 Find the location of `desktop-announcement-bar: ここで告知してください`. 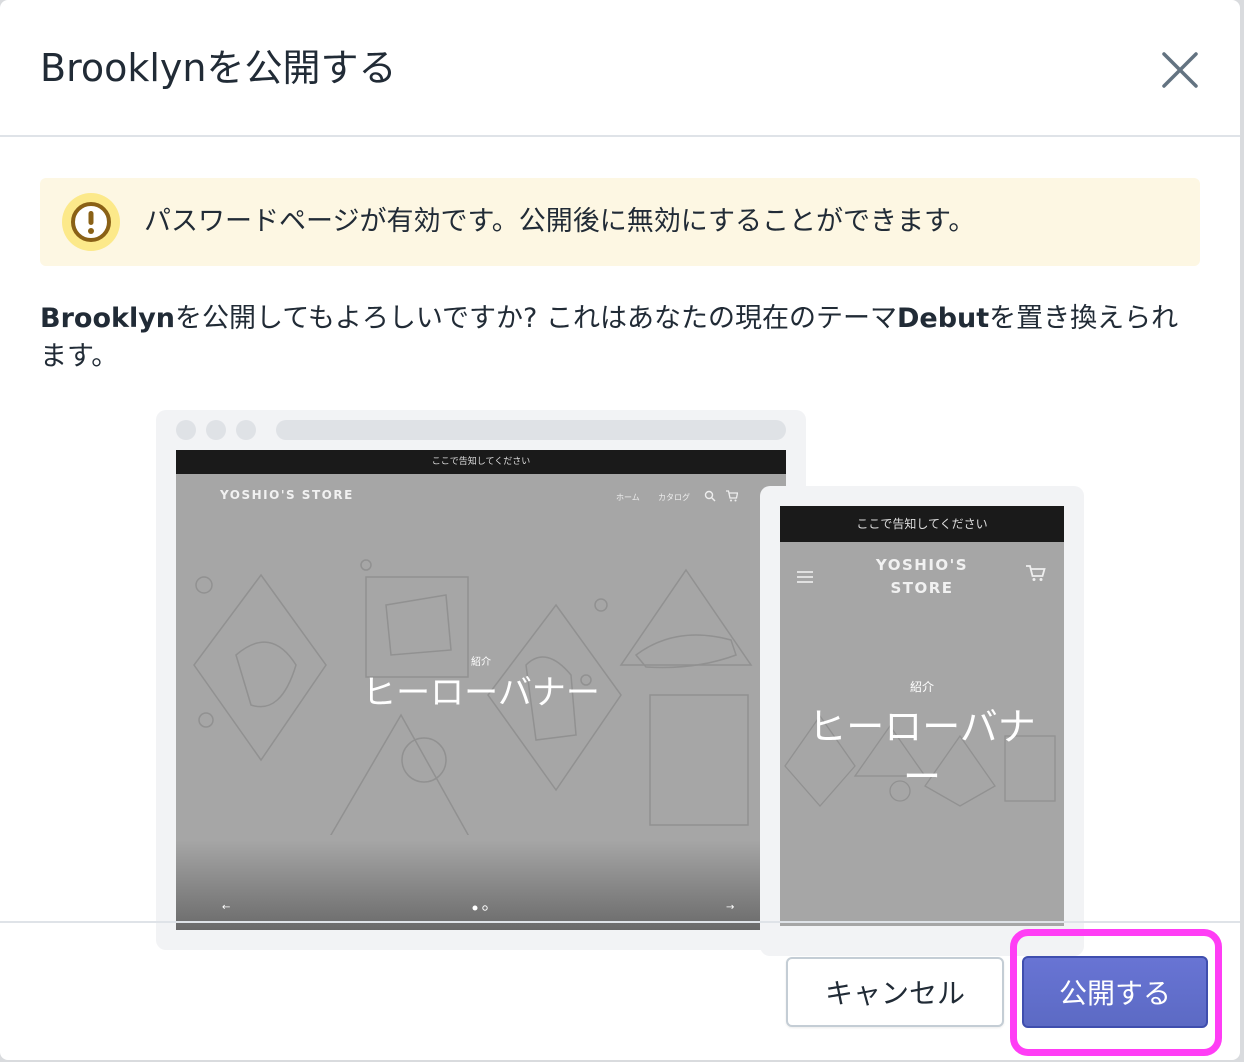

desktop-announcement-bar: ここで告知してください is located at coordinates (481, 462).